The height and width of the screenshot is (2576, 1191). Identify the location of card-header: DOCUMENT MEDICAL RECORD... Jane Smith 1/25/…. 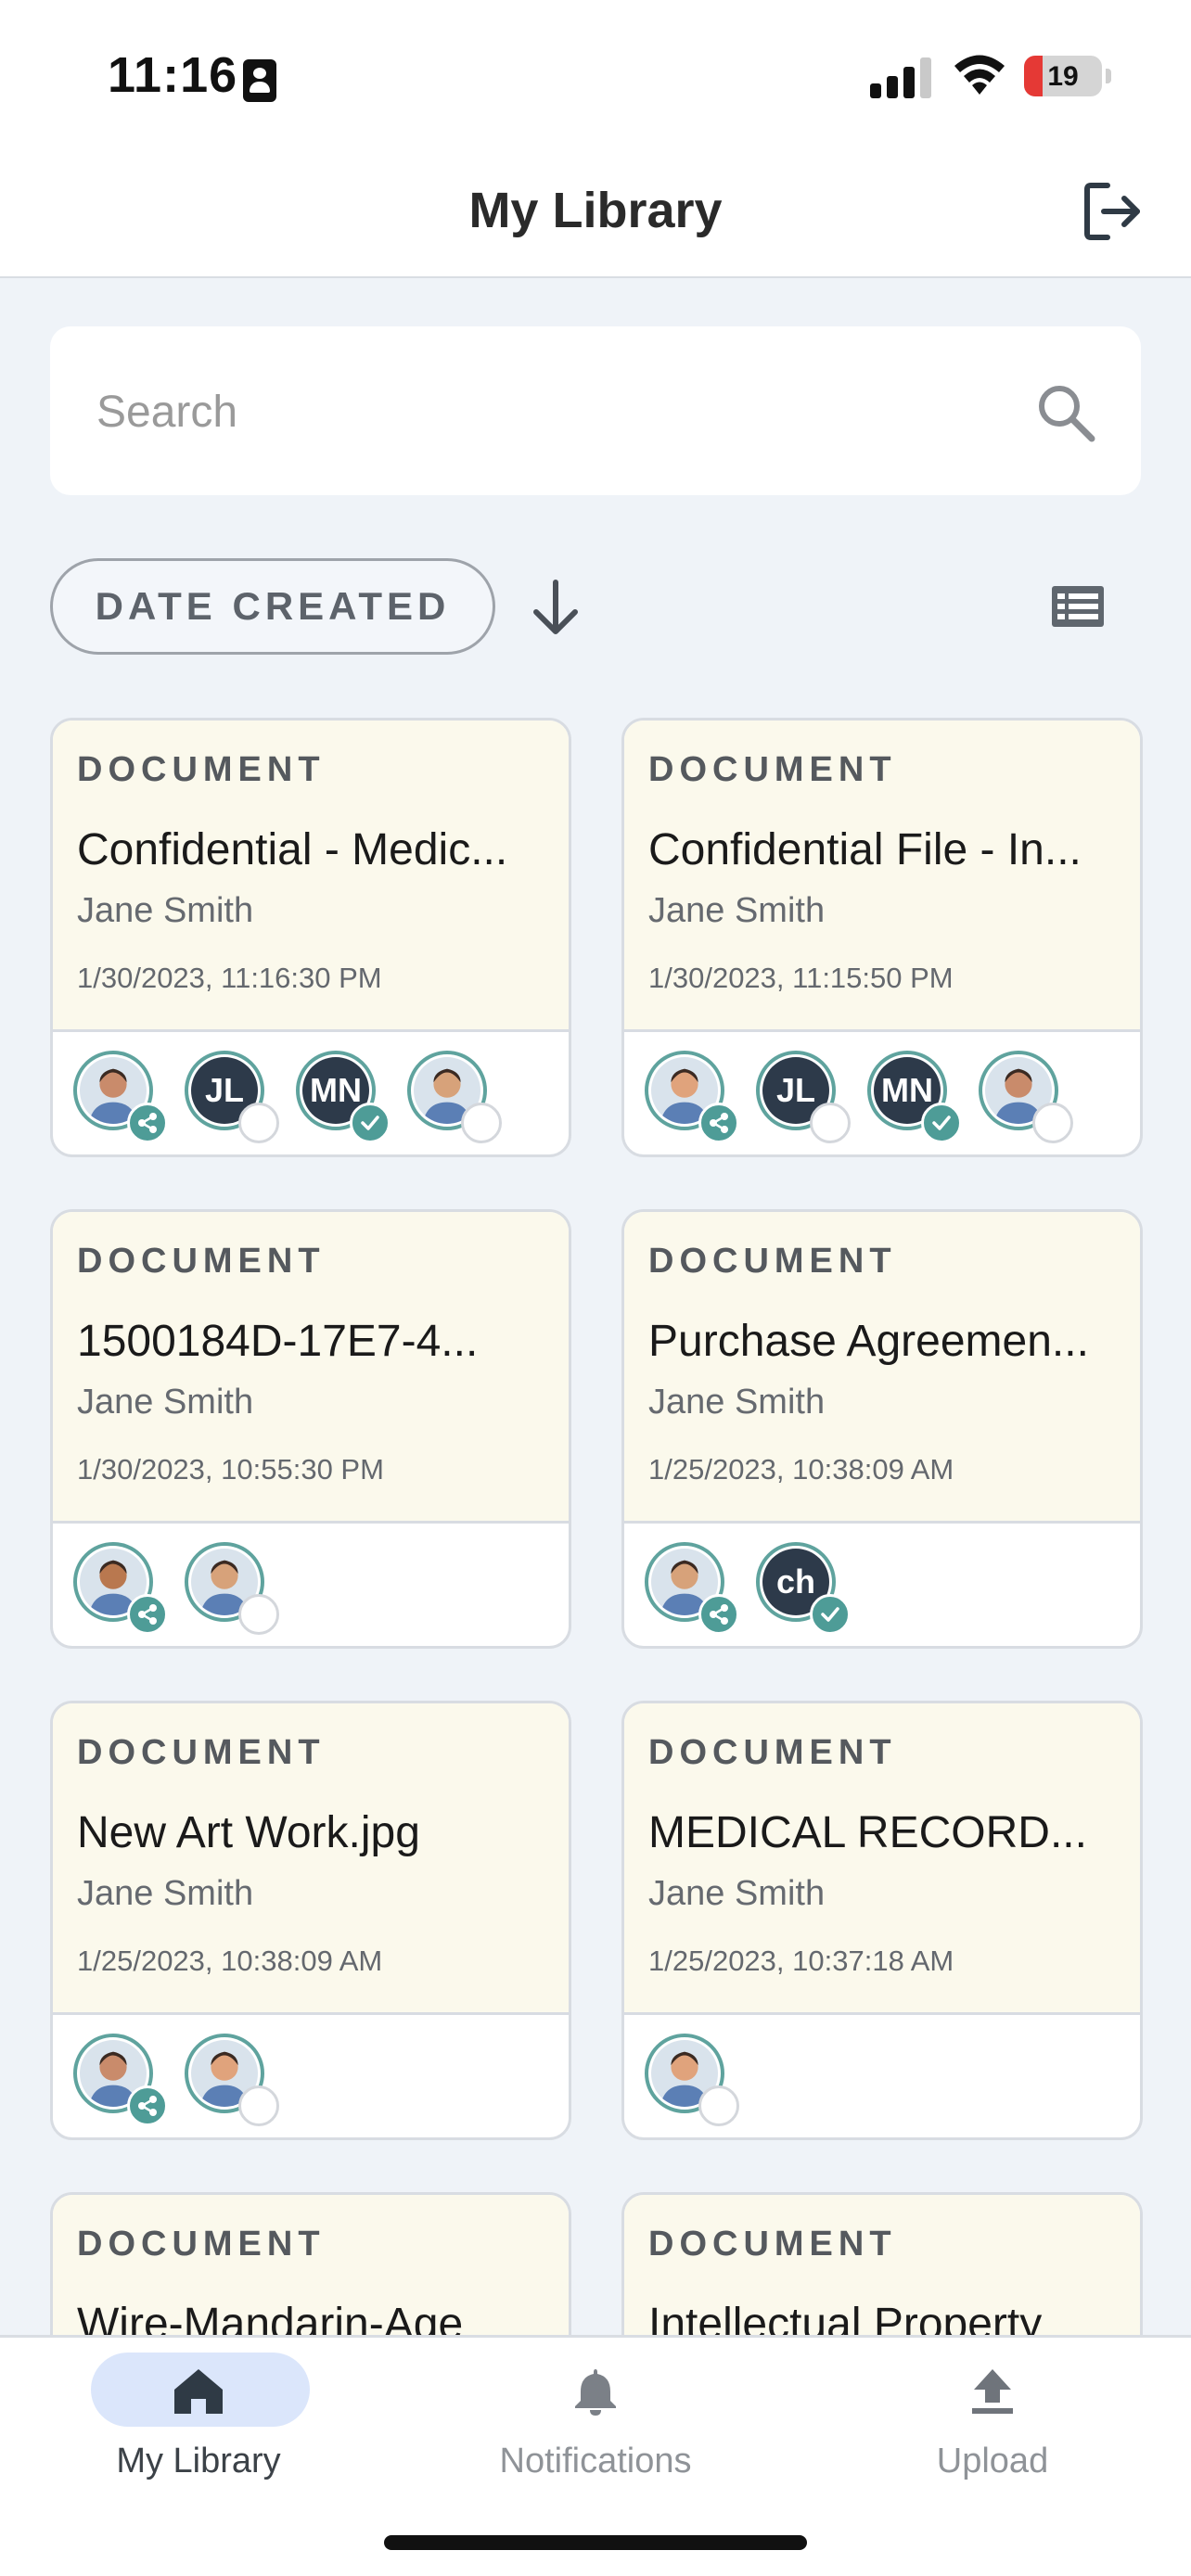
(882, 1859).